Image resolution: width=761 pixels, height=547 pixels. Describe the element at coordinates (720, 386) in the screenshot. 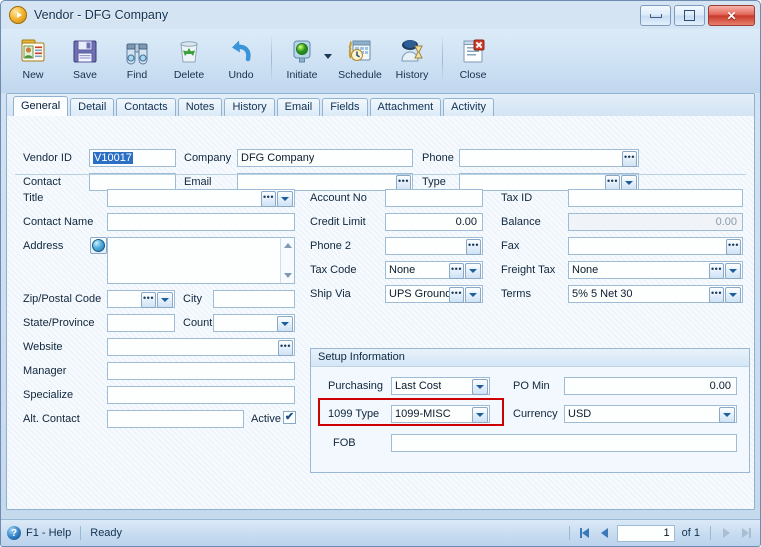

I see `po-min-value: 0.00` at that location.